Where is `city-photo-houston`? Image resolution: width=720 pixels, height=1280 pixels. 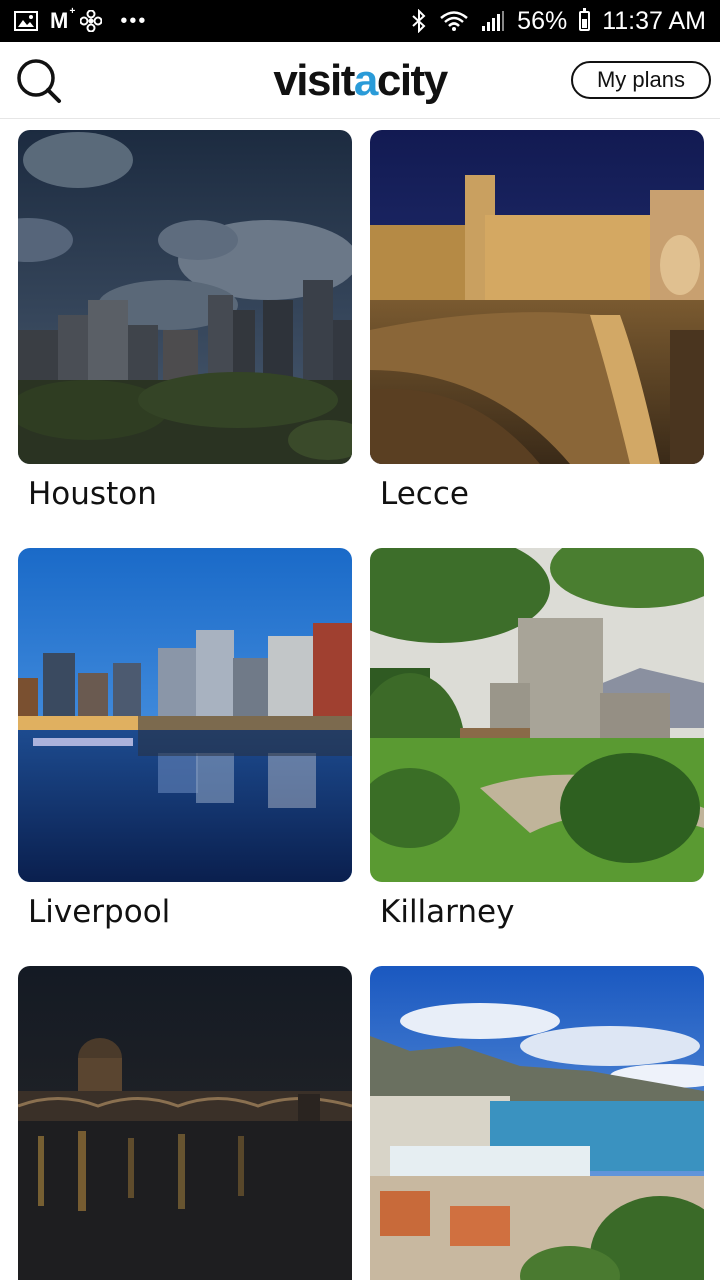
city-photo-houston is located at coordinates (185, 297).